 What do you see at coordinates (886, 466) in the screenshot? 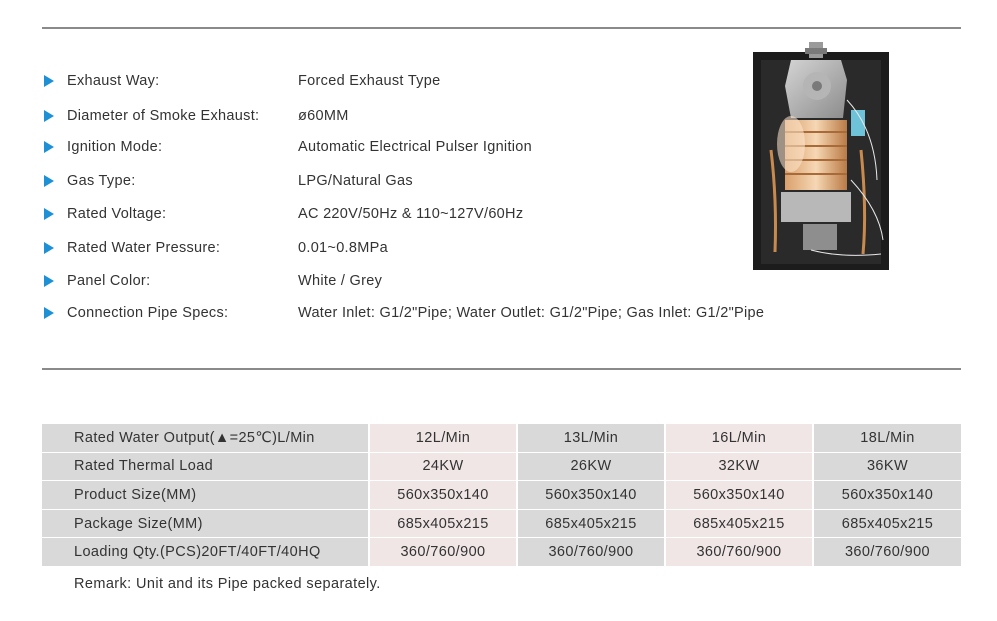
I see `table-cell: 36KW` at bounding box center [886, 466].